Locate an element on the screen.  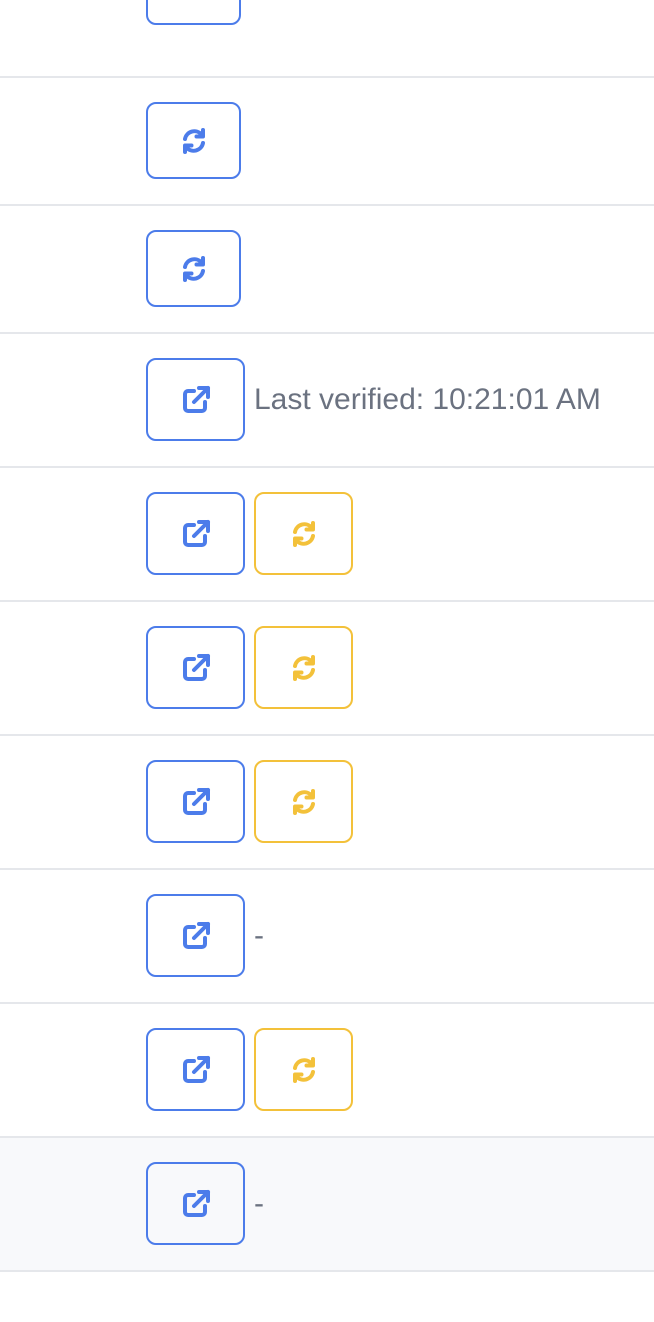
table-row: Last verified: 10:21:01 AM is located at coordinates (327, 401).